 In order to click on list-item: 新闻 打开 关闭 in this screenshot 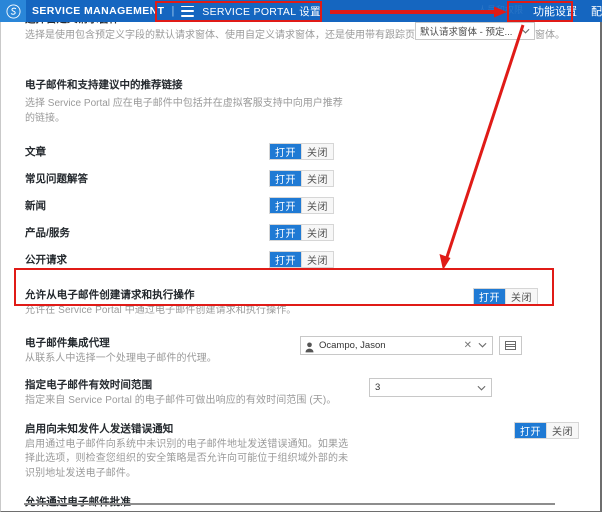, I will do `click(302, 205)`.